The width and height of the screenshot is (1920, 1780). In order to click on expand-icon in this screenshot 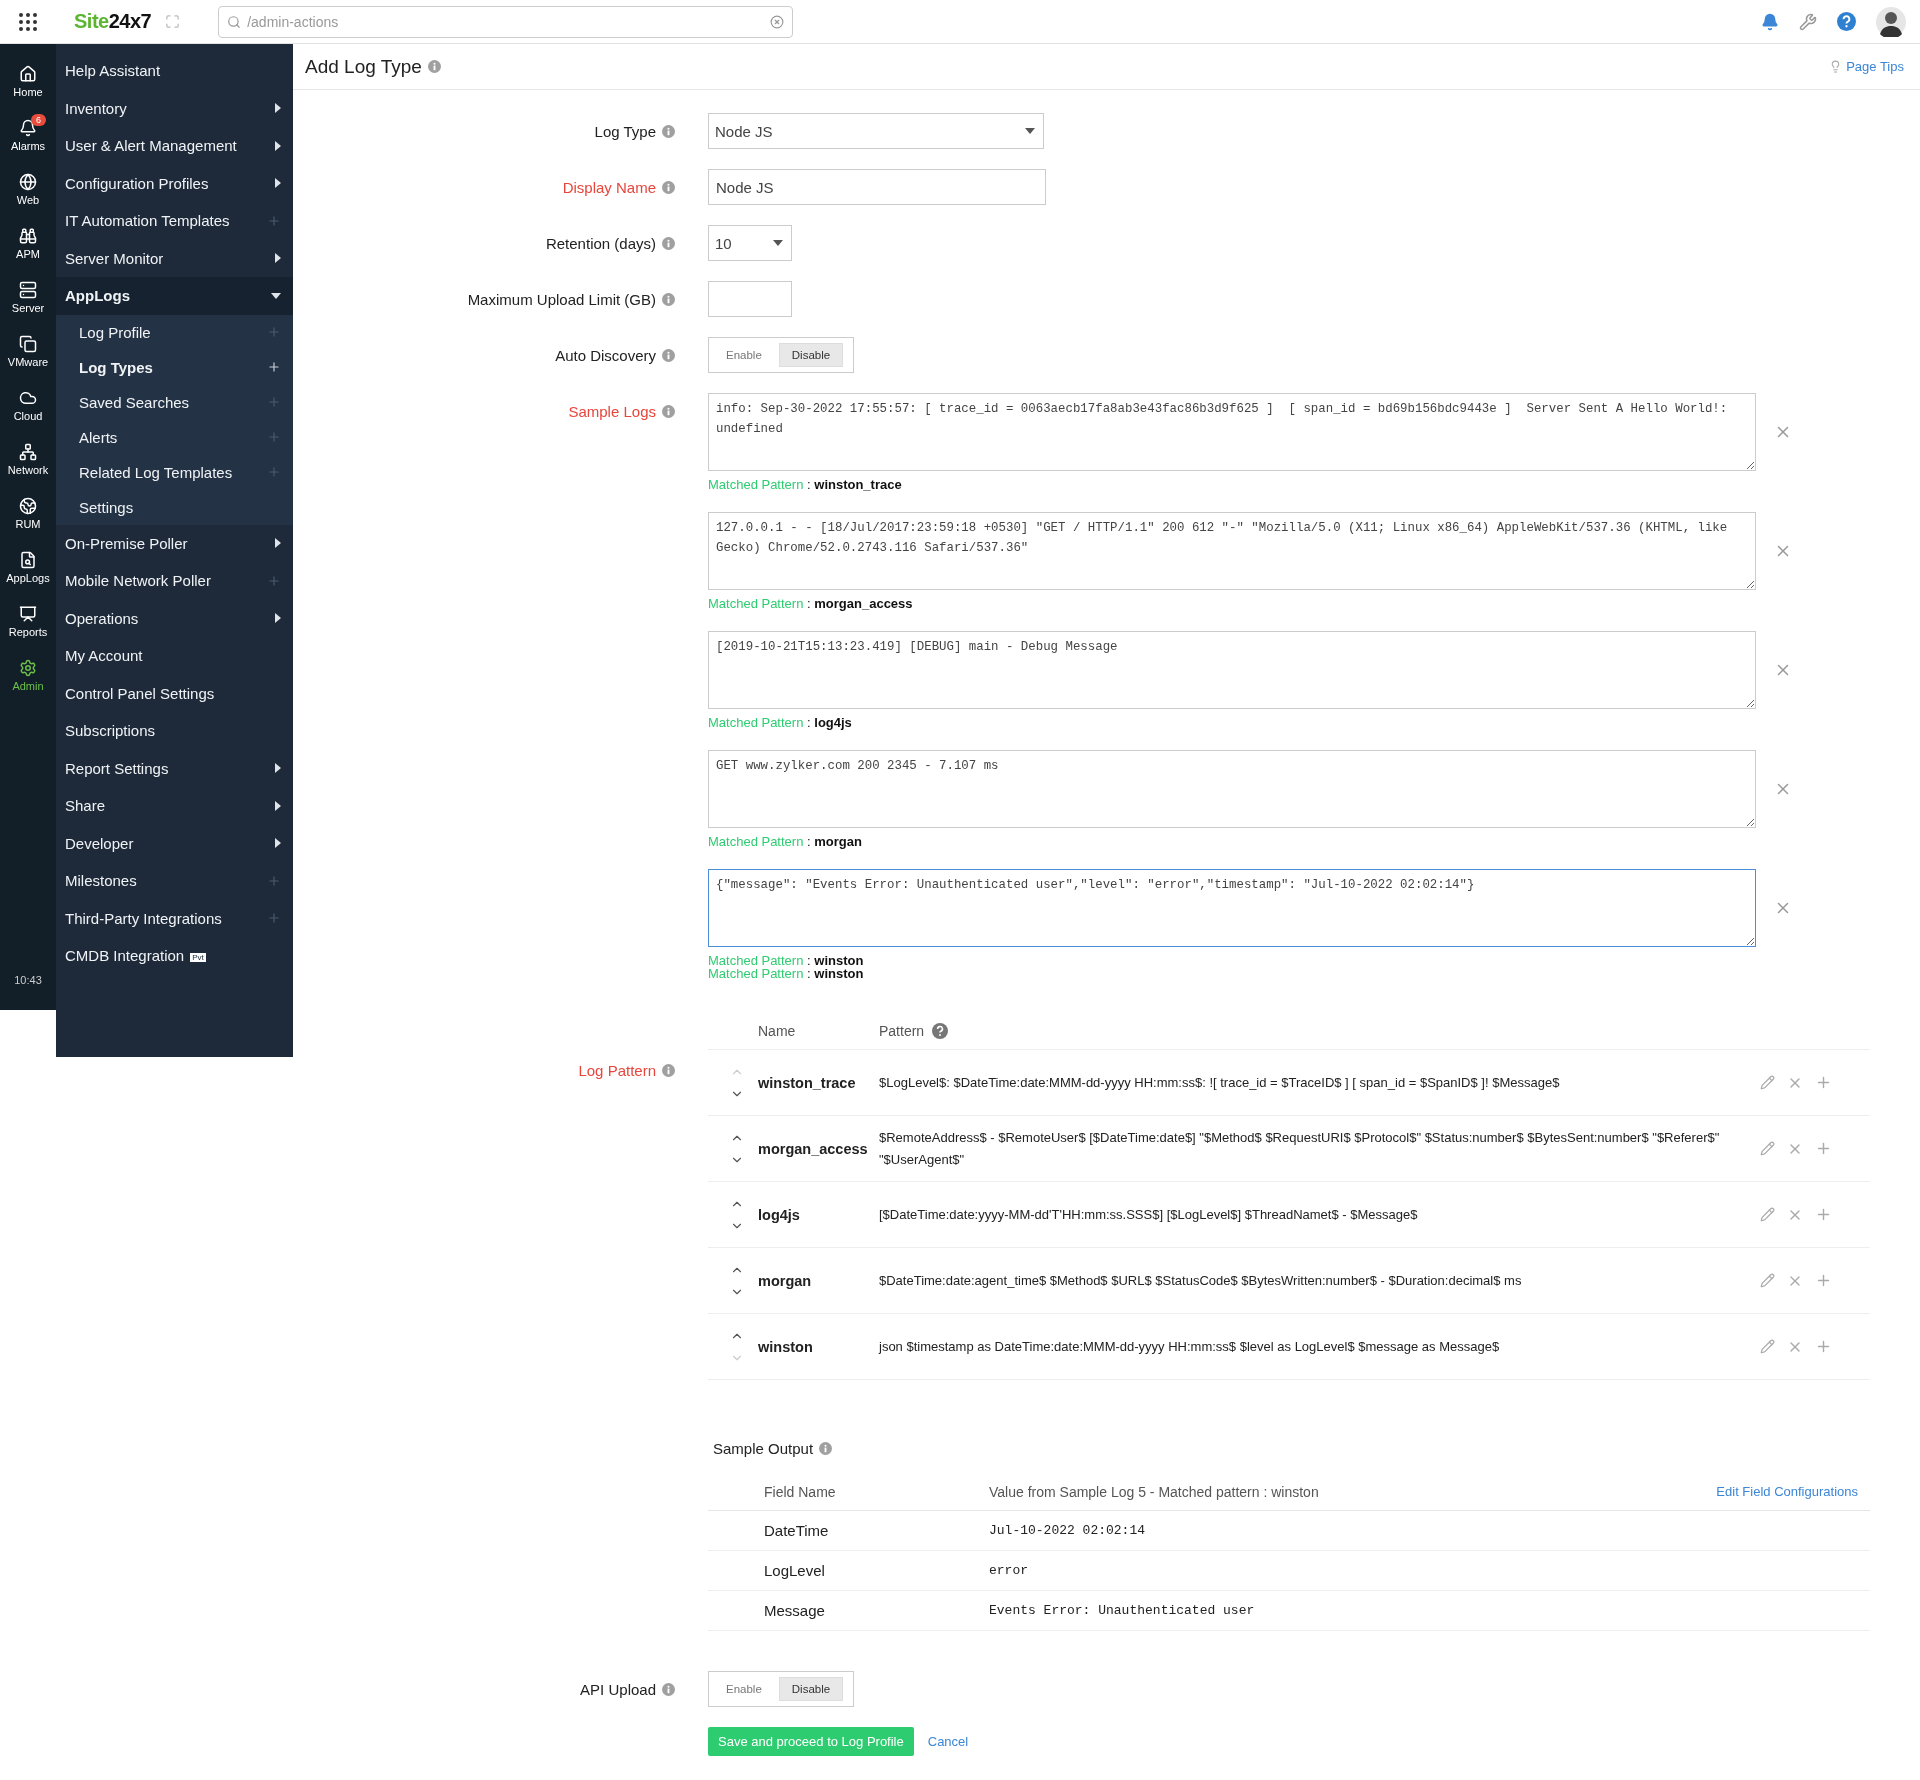, I will do `click(173, 21)`.